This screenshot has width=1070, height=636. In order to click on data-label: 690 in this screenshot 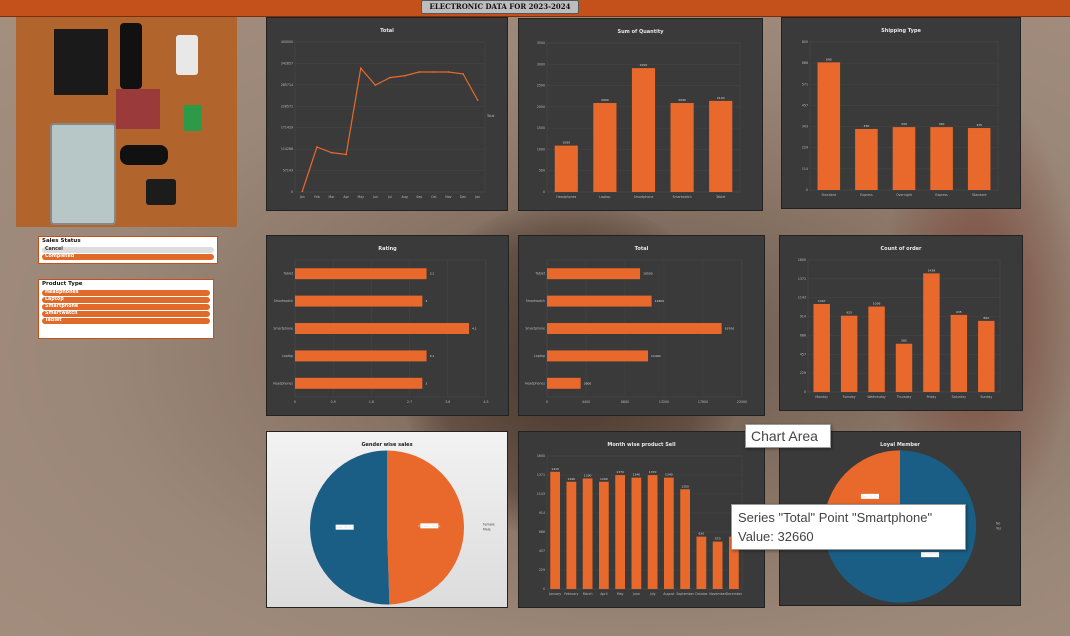, I will do `click(829, 59)`.